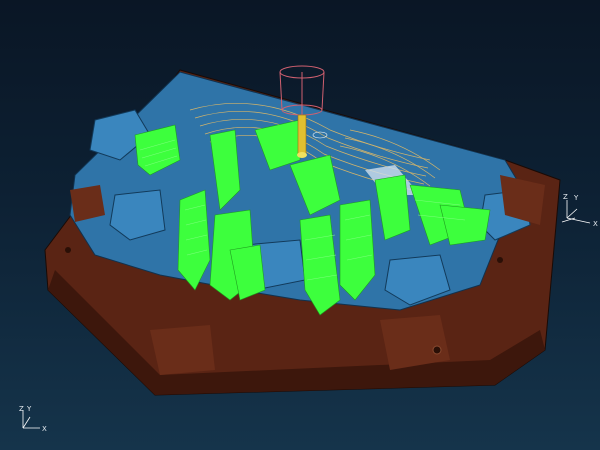 Image resolution: width=600 pixels, height=450 pixels. Describe the element at coordinates (26, 422) in the screenshot. I see `world-y-axis` at that location.